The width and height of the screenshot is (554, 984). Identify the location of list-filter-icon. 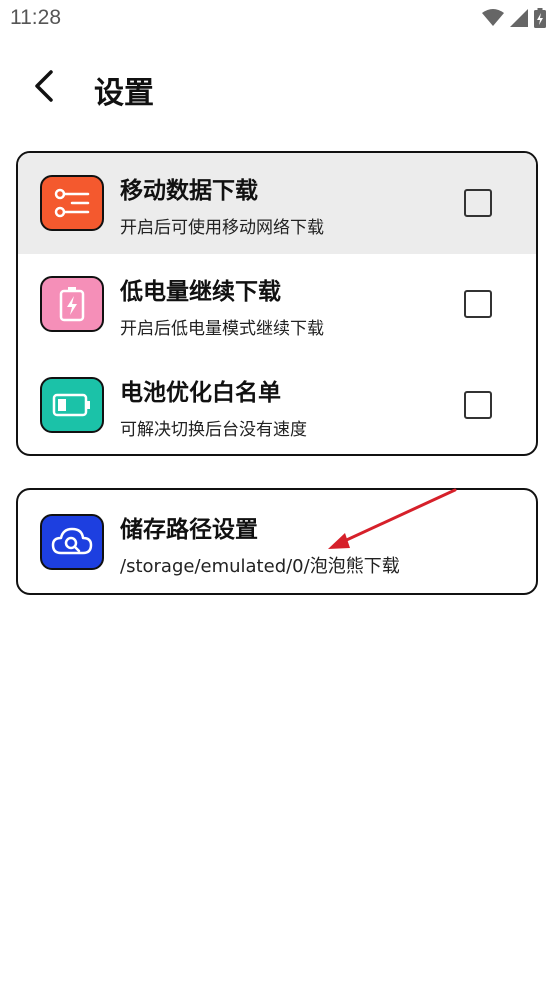
(72, 203).